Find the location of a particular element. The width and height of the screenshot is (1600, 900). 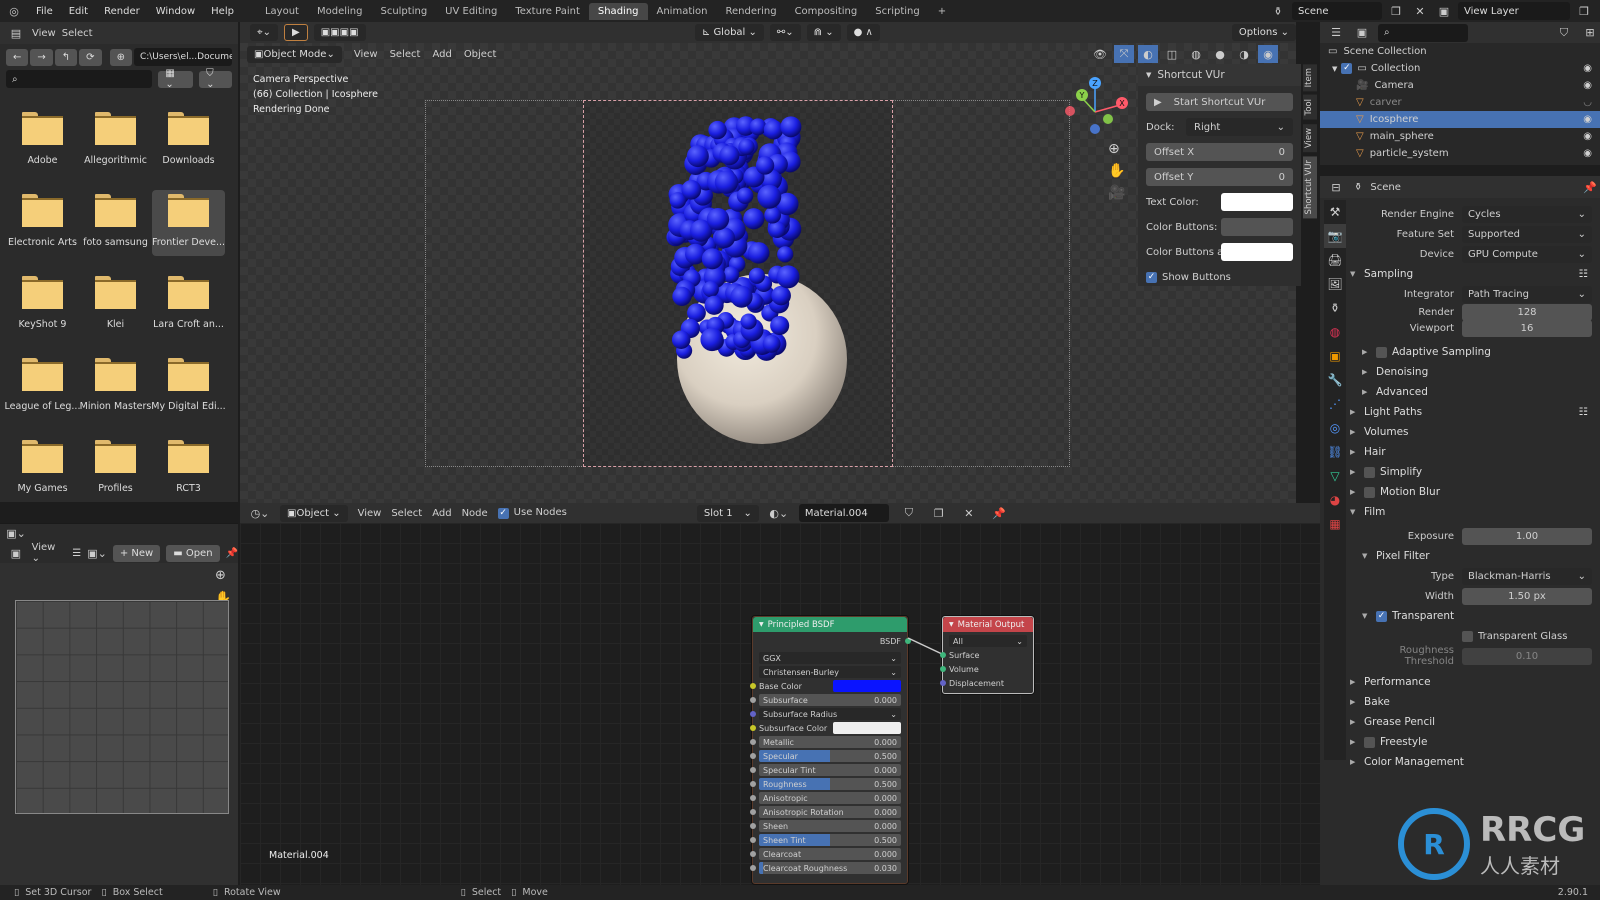

pan-hand-icon: ✋ is located at coordinates (1116, 171).